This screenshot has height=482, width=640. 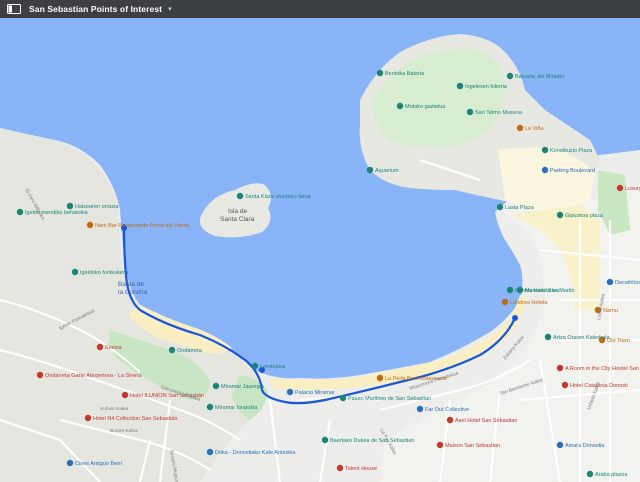 I want to click on poi-maison: Maison San Sebastian, so click(x=468, y=445).